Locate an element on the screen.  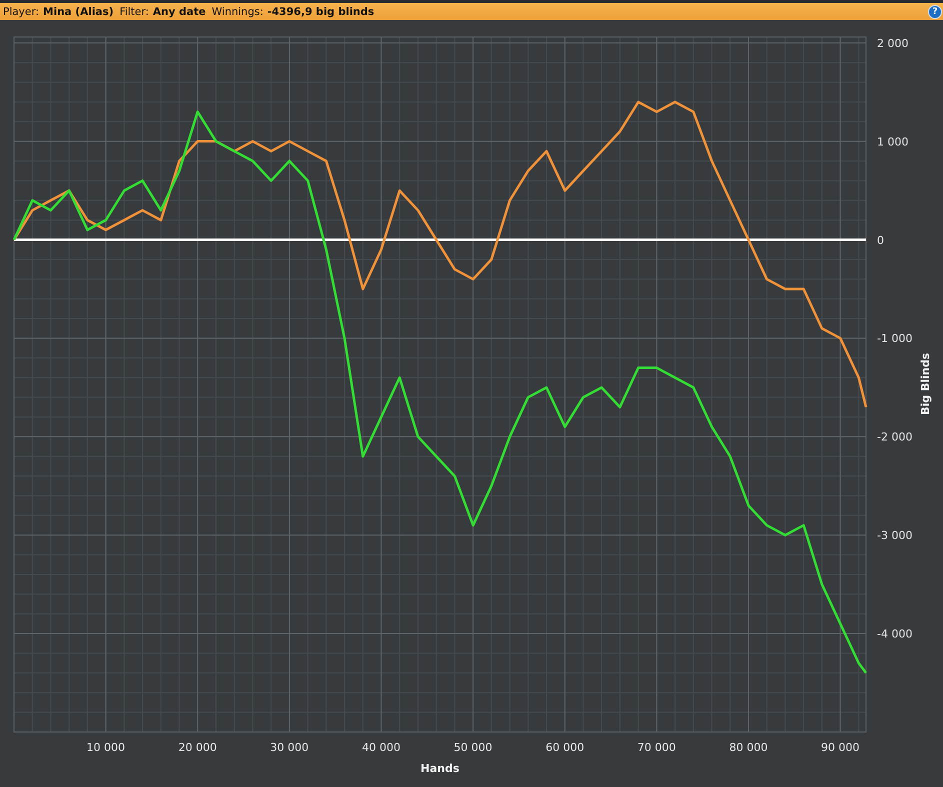
x-tick-label: 80 000 is located at coordinates (748, 747).